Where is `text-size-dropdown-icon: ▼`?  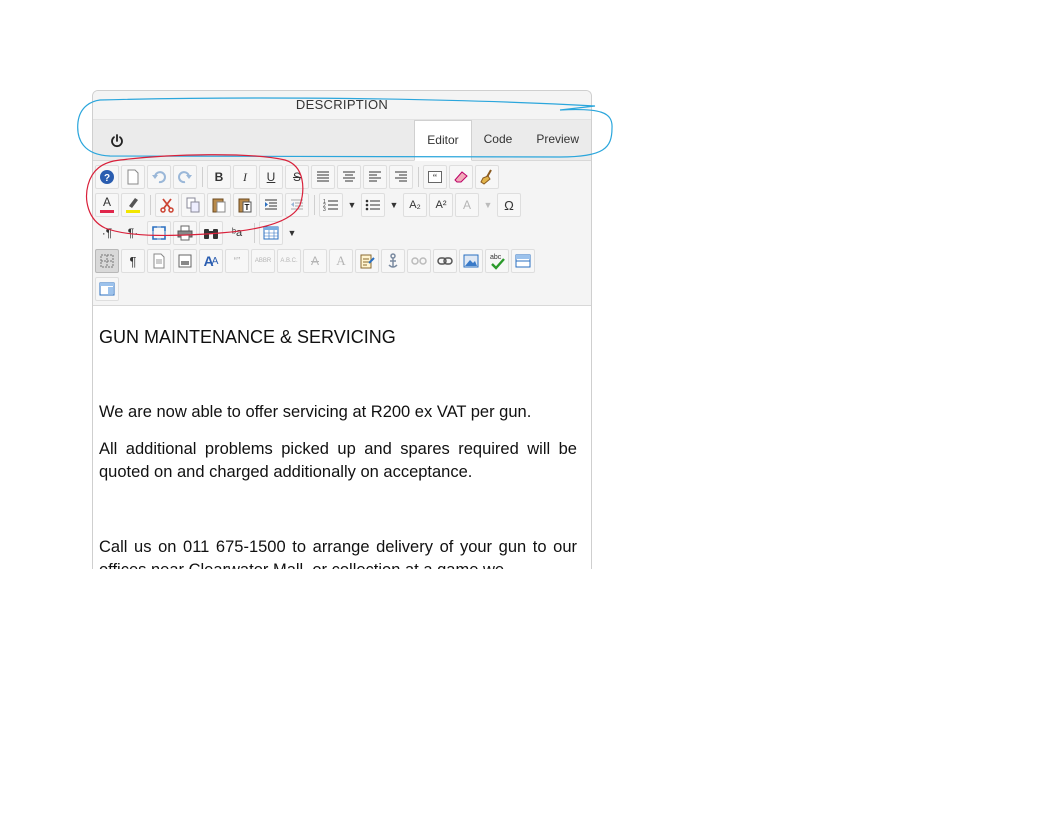
text-size-dropdown-icon: ▼ is located at coordinates (488, 205).